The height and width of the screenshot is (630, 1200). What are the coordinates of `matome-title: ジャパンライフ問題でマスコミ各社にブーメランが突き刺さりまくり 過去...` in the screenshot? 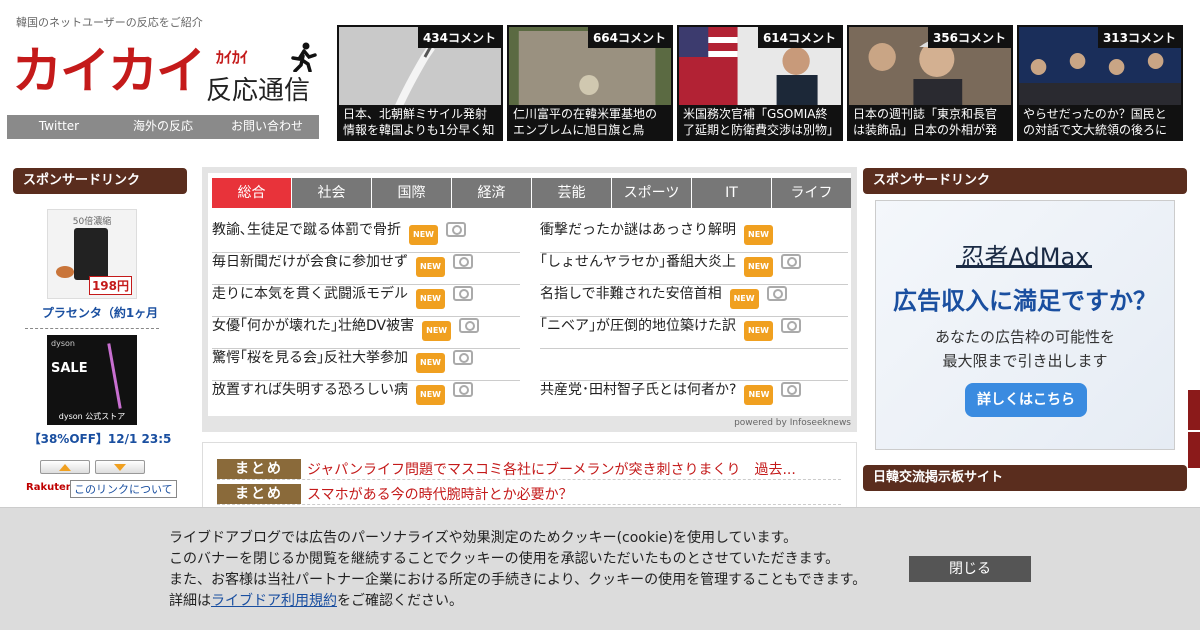 It's located at (551, 469).